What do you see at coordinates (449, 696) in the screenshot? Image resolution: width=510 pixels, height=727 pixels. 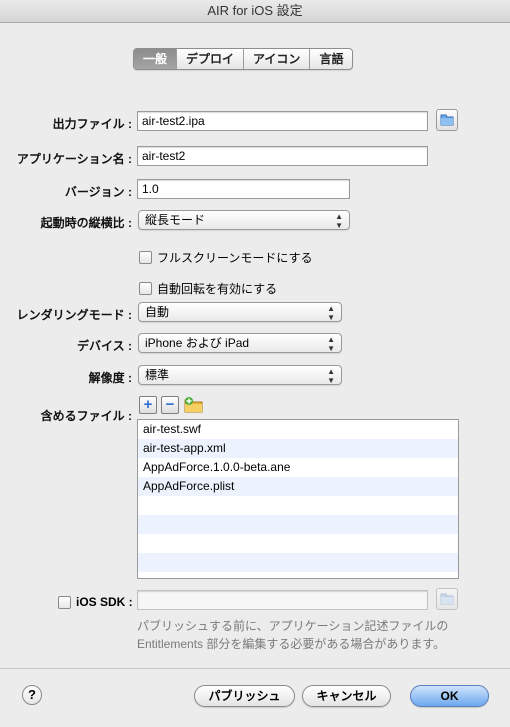 I see `ok-button: OK` at bounding box center [449, 696].